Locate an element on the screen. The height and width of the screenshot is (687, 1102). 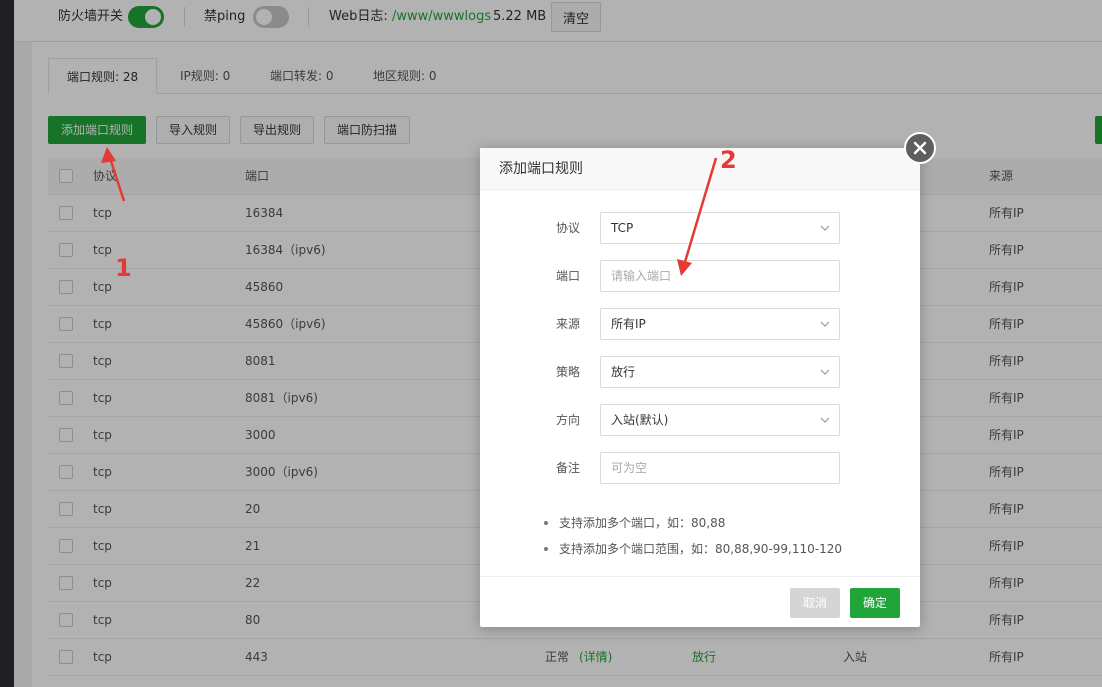
dialog-close-button is located at coordinates (920, 148).